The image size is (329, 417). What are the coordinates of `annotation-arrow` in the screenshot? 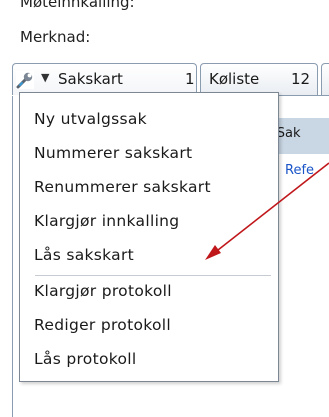 It's located at (267, 211).